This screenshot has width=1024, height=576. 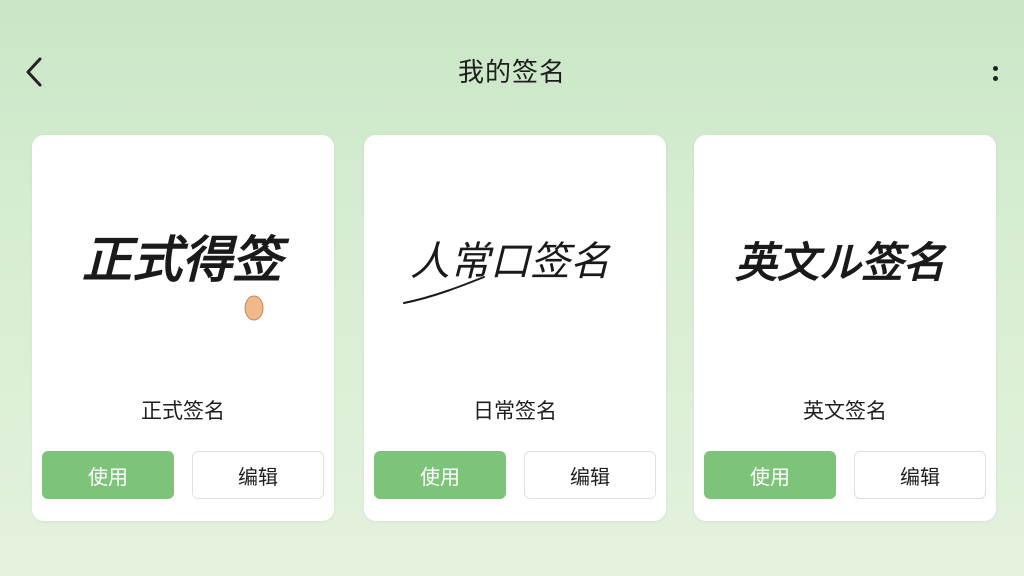 I want to click on page-title: 我的签名, so click(x=511, y=73).